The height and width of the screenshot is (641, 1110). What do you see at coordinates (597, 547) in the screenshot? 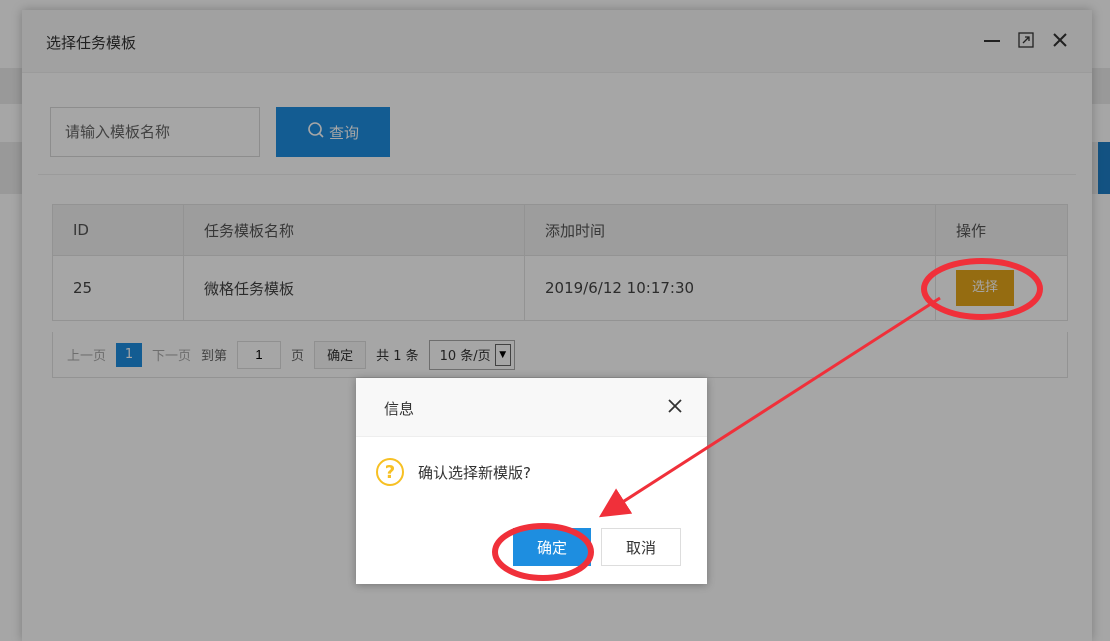
I see `dialog-buttons: 确定 取消` at bounding box center [597, 547].